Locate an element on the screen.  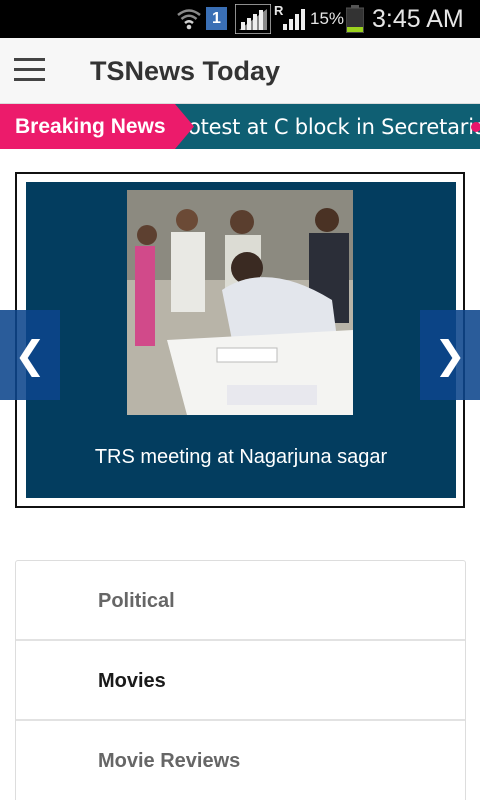
breaking-news-label-text: Breaking News is located at coordinates (90, 126).